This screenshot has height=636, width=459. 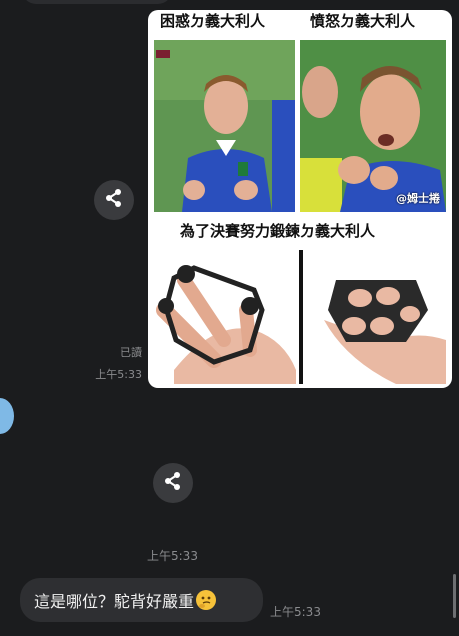 I want to click on hand-exerciser-photo-right, so click(x=376, y=317).